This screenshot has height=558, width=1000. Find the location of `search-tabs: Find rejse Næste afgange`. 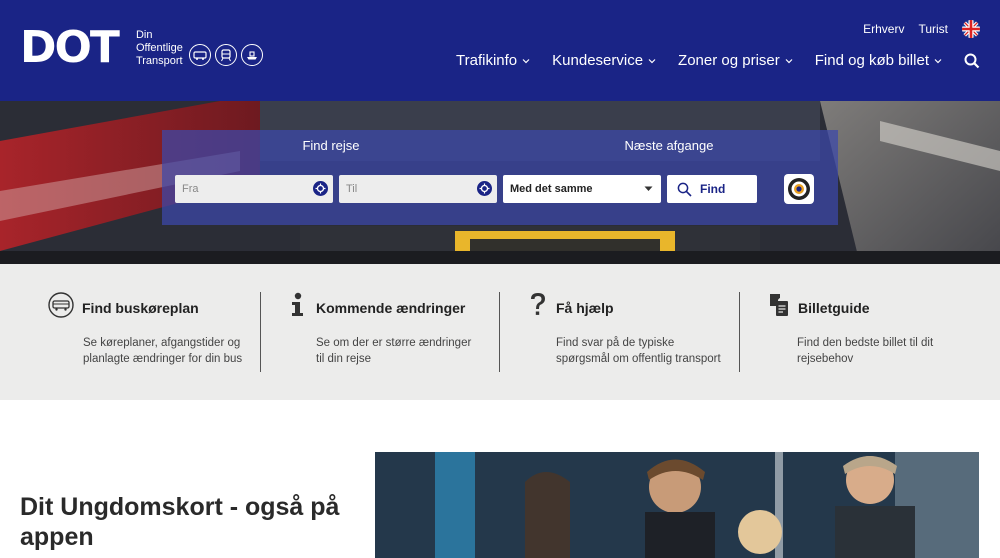

search-tabs: Find rejse Næste afgange is located at coordinates (500, 150).